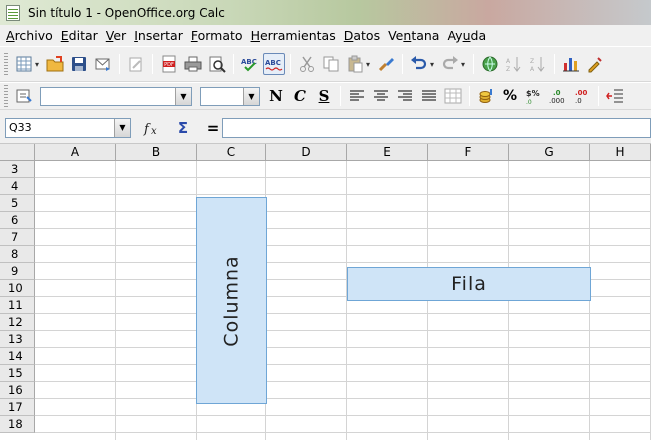 The image size is (651, 440). Describe the element at coordinates (532, 61) in the screenshot. I see `svg-text: Z` at that location.